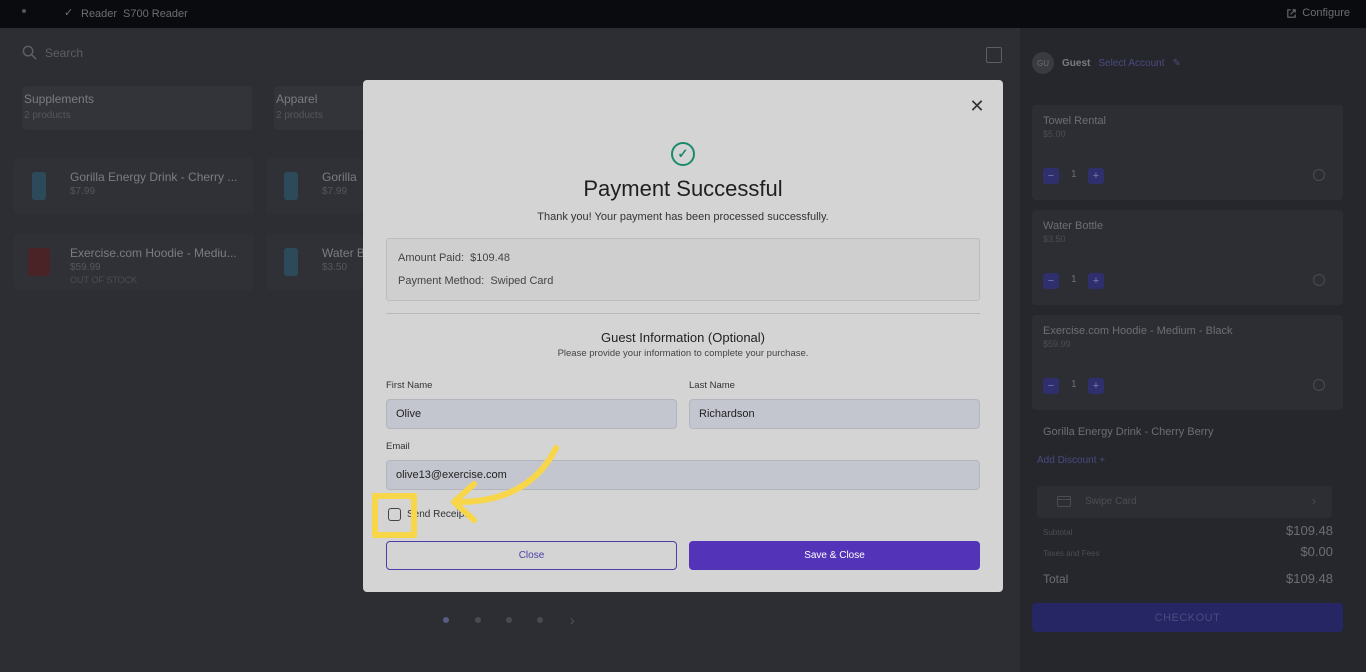 The height and width of the screenshot is (672, 1366). I want to click on search-icon, so click(29, 52).